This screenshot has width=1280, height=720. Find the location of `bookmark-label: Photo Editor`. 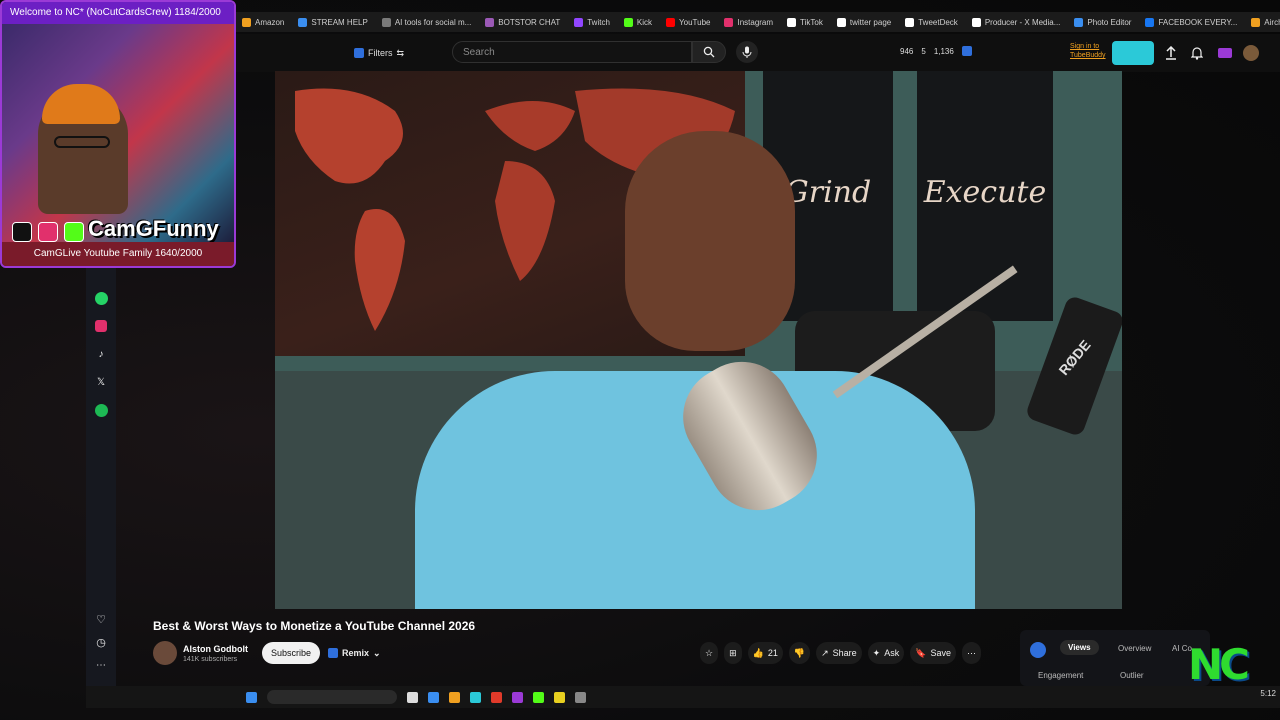

bookmark-label: Photo Editor is located at coordinates (1109, 22).